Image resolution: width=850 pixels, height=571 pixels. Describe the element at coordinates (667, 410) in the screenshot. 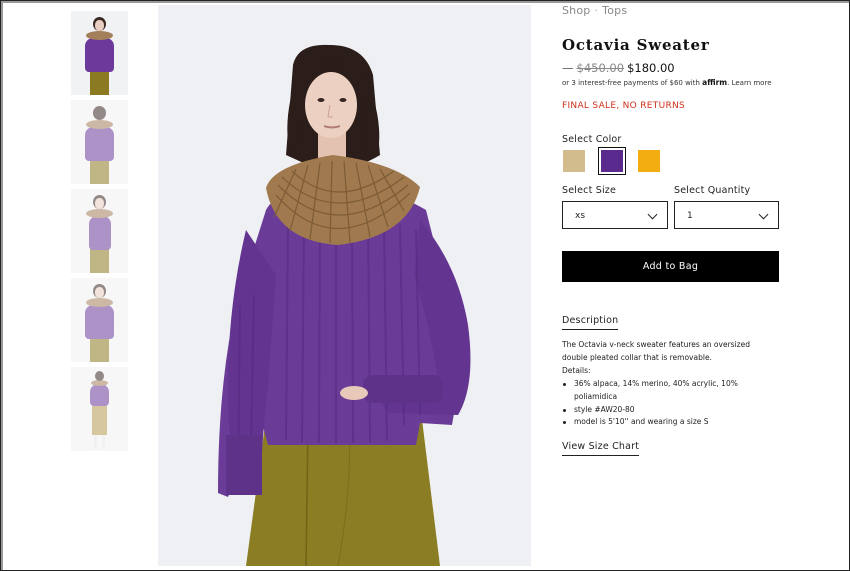

I see `detail-item-style: style #AW20-80` at that location.